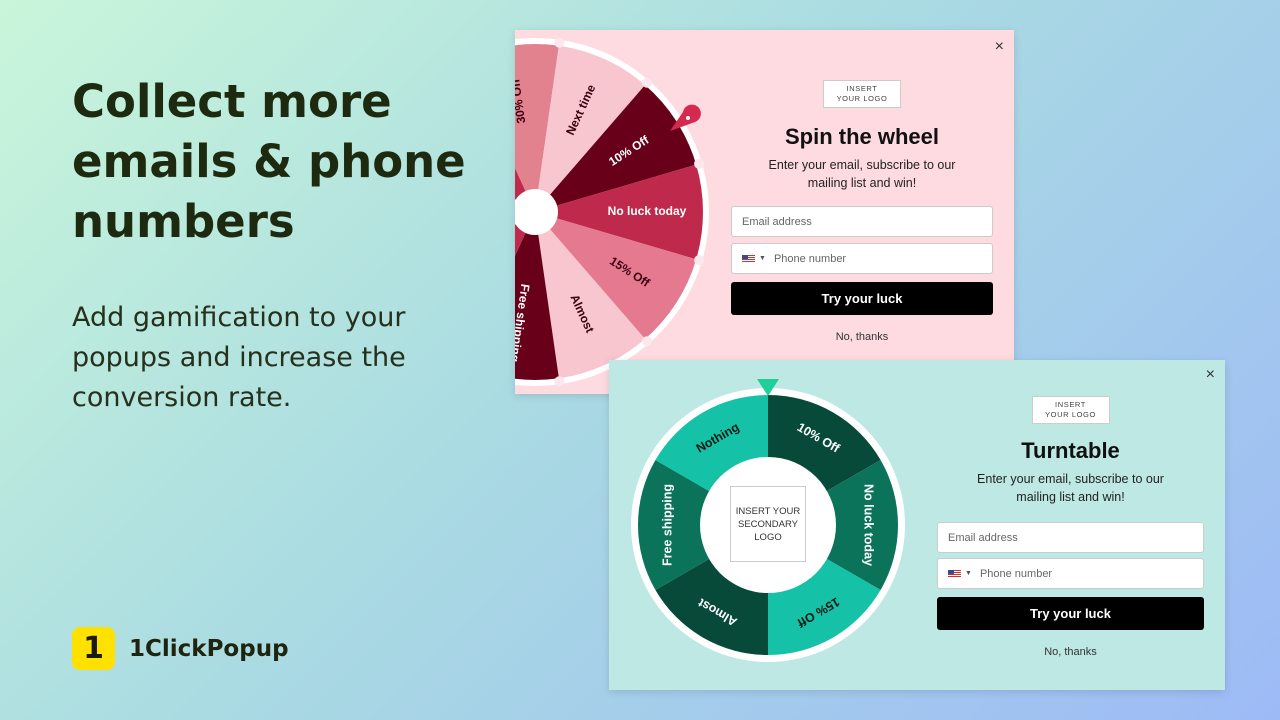 Image resolution: width=1280 pixels, height=720 pixels. What do you see at coordinates (768, 524) in the screenshot?
I see `secondary-logo-placeholder: INSERT YOUR SECONDARY LOGO` at bounding box center [768, 524].